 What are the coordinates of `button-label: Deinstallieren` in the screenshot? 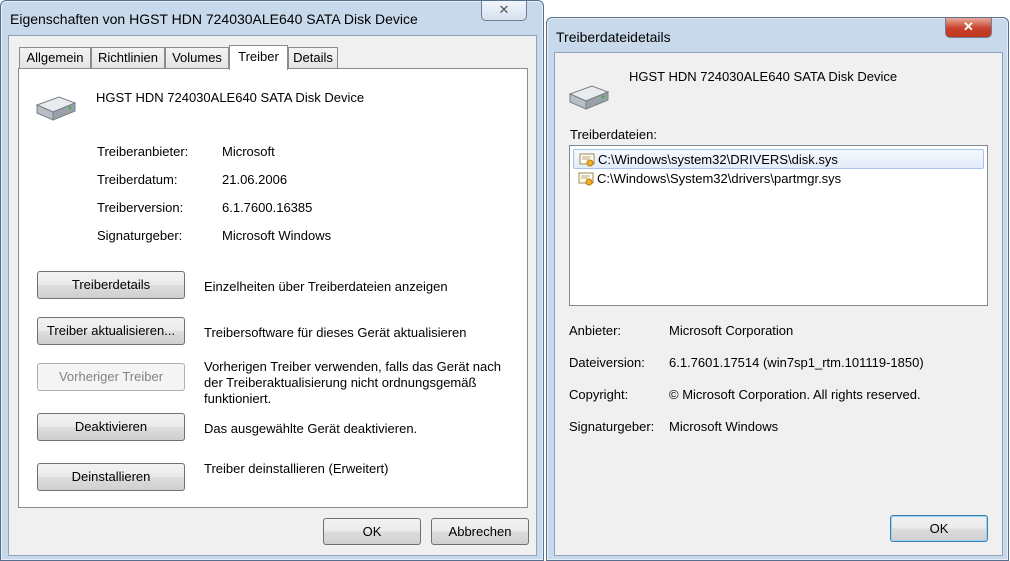 It's located at (111, 476).